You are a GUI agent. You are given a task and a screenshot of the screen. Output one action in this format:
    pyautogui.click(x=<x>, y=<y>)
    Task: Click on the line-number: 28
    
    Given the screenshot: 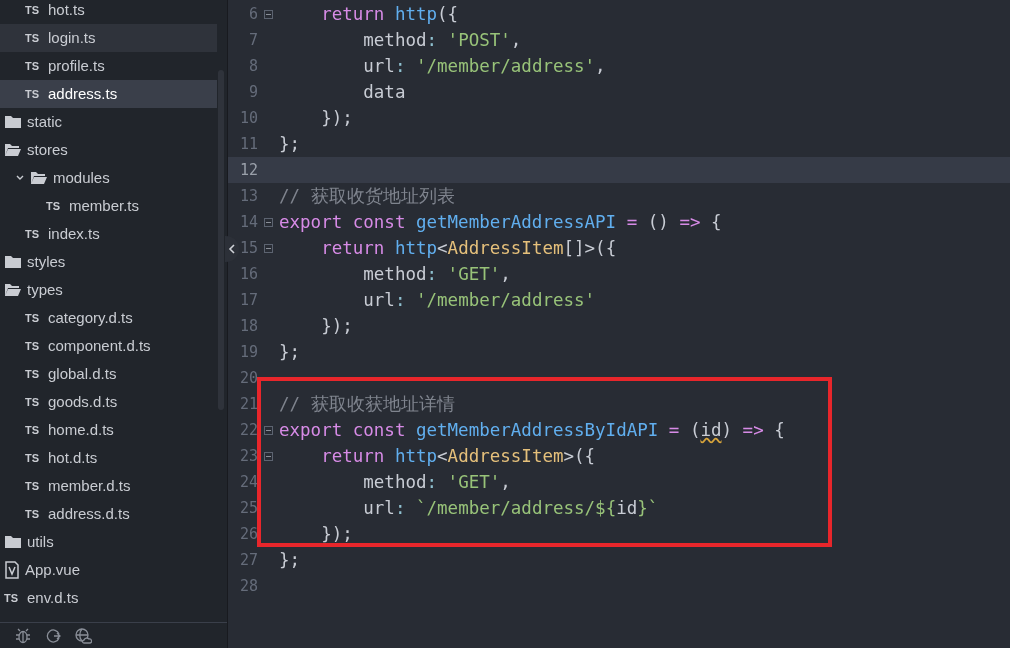 What is the action you would take?
    pyautogui.click(x=248, y=586)
    